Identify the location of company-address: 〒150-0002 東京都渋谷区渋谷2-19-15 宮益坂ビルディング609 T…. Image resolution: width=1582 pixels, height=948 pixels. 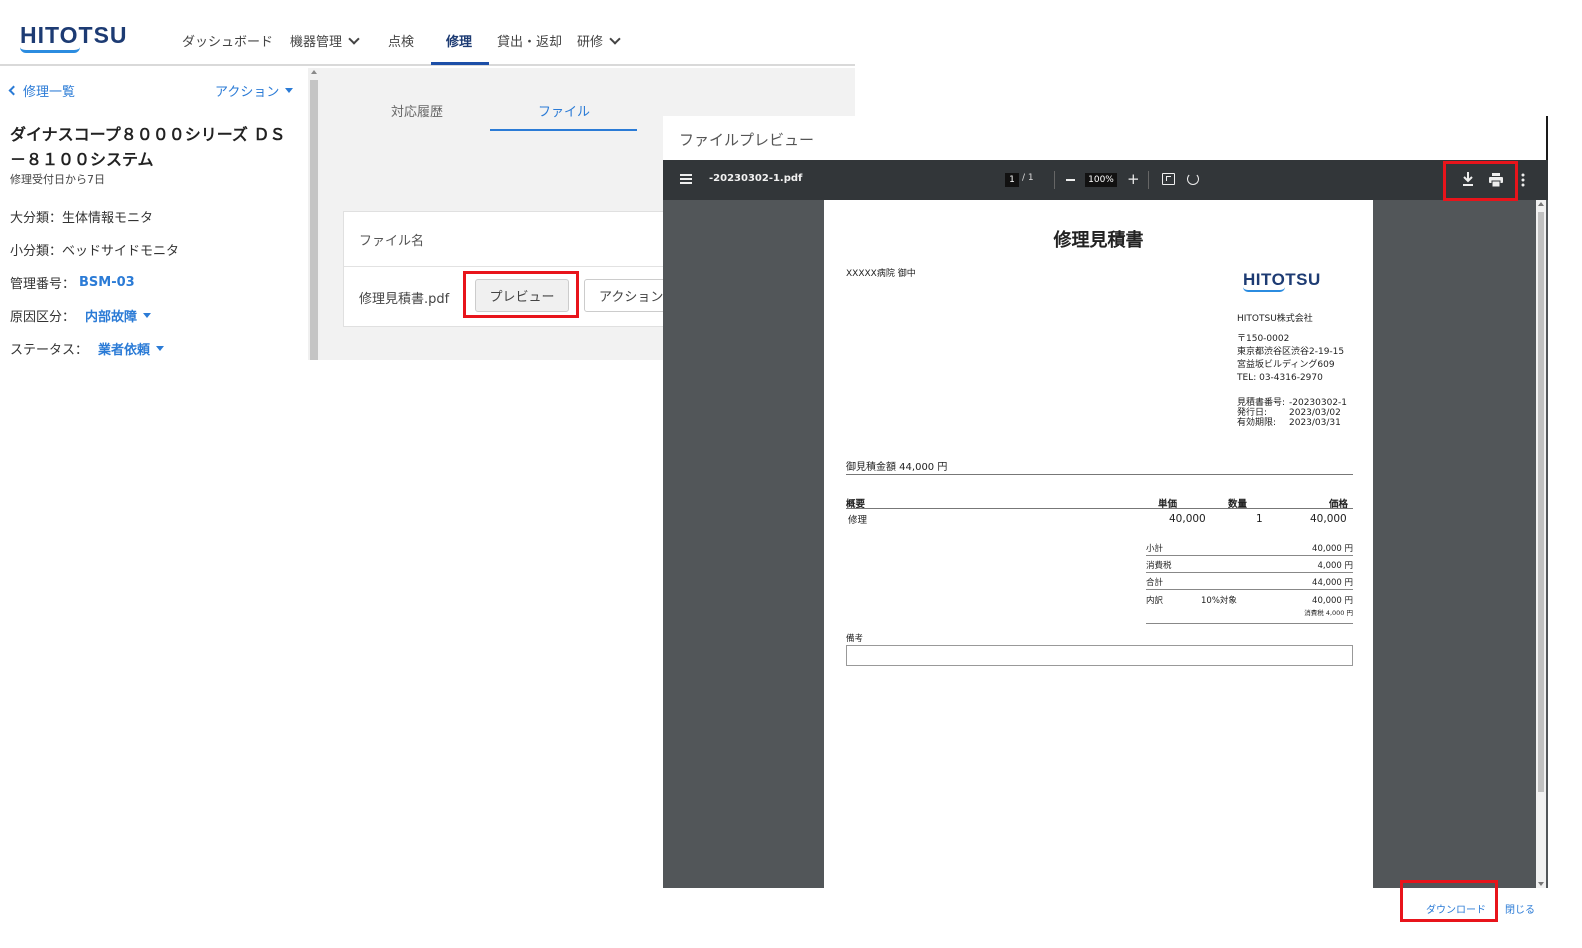
(1291, 358).